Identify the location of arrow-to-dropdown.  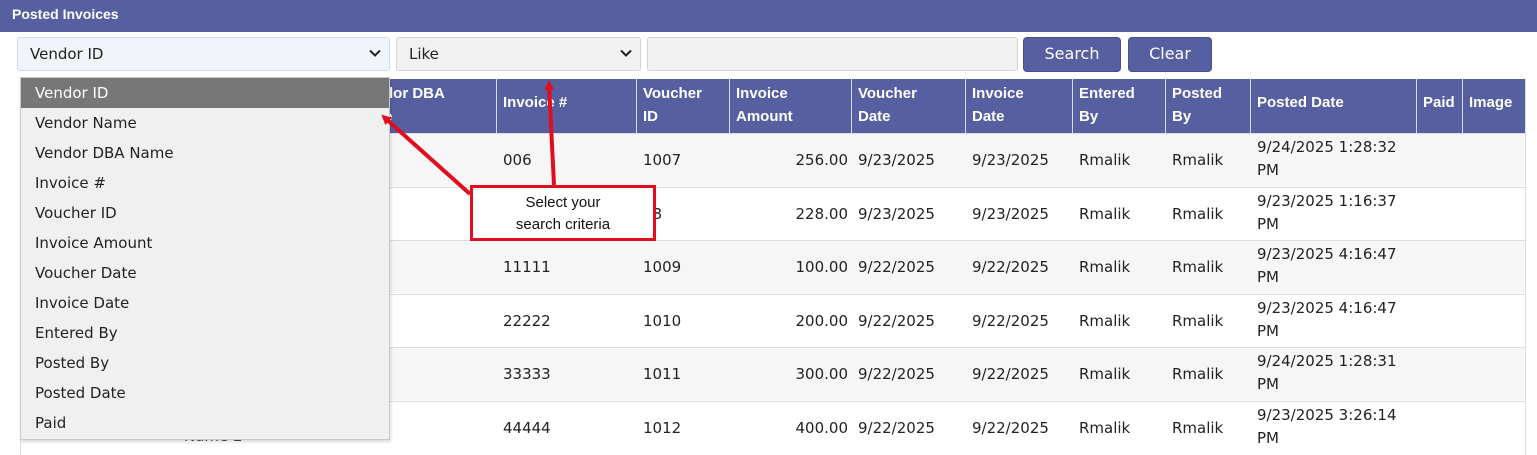
(426, 155).